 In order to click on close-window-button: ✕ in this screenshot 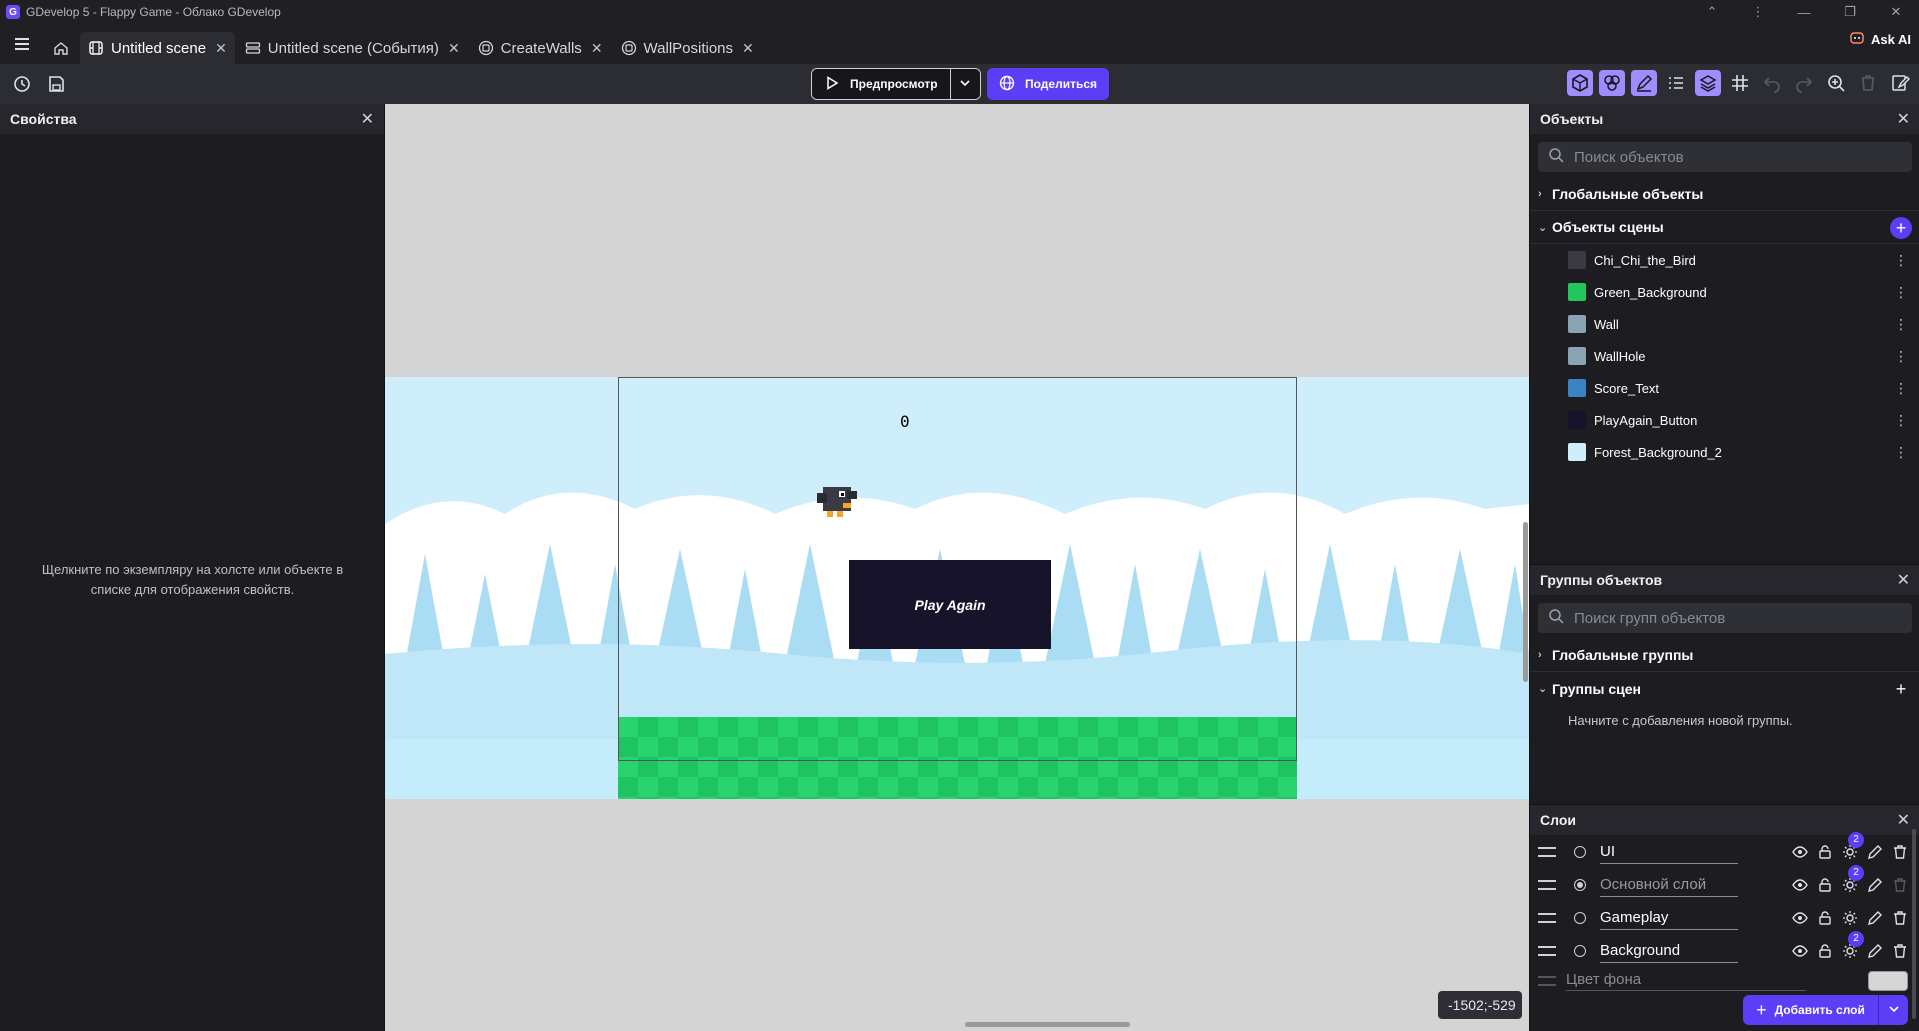, I will do `click(1896, 12)`.